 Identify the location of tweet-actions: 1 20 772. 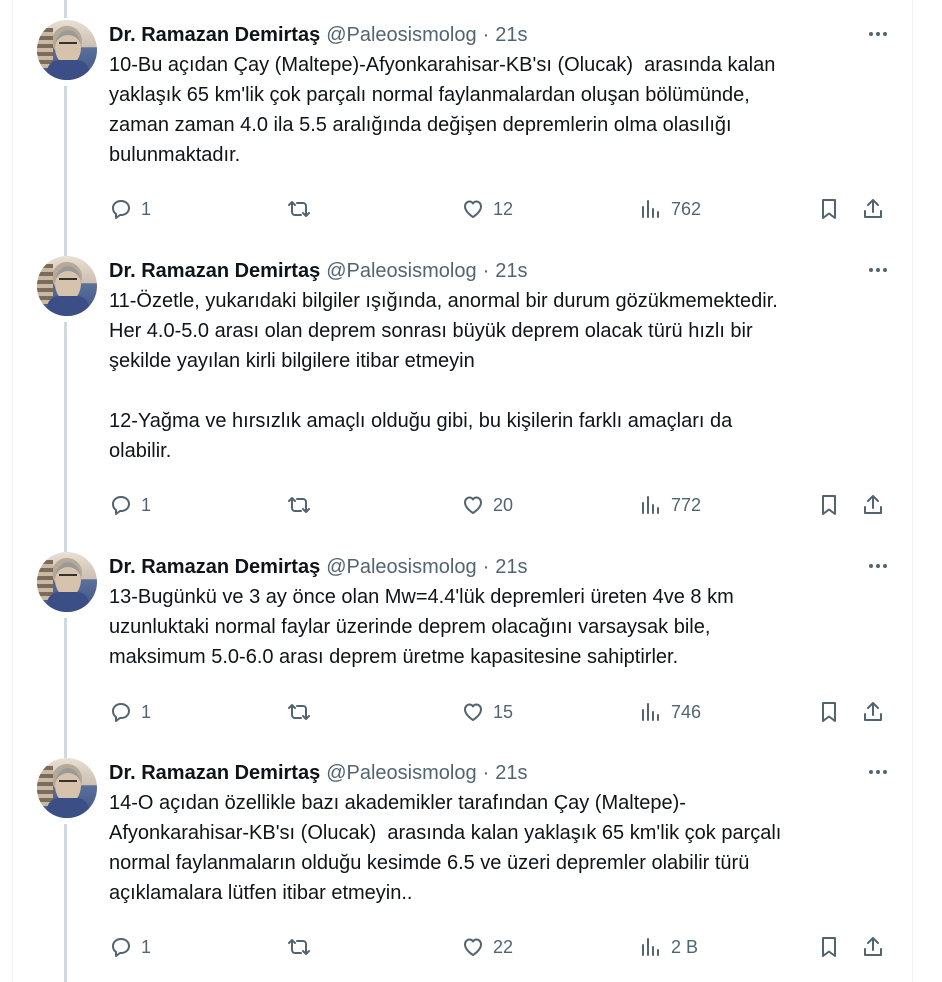
(504, 505).